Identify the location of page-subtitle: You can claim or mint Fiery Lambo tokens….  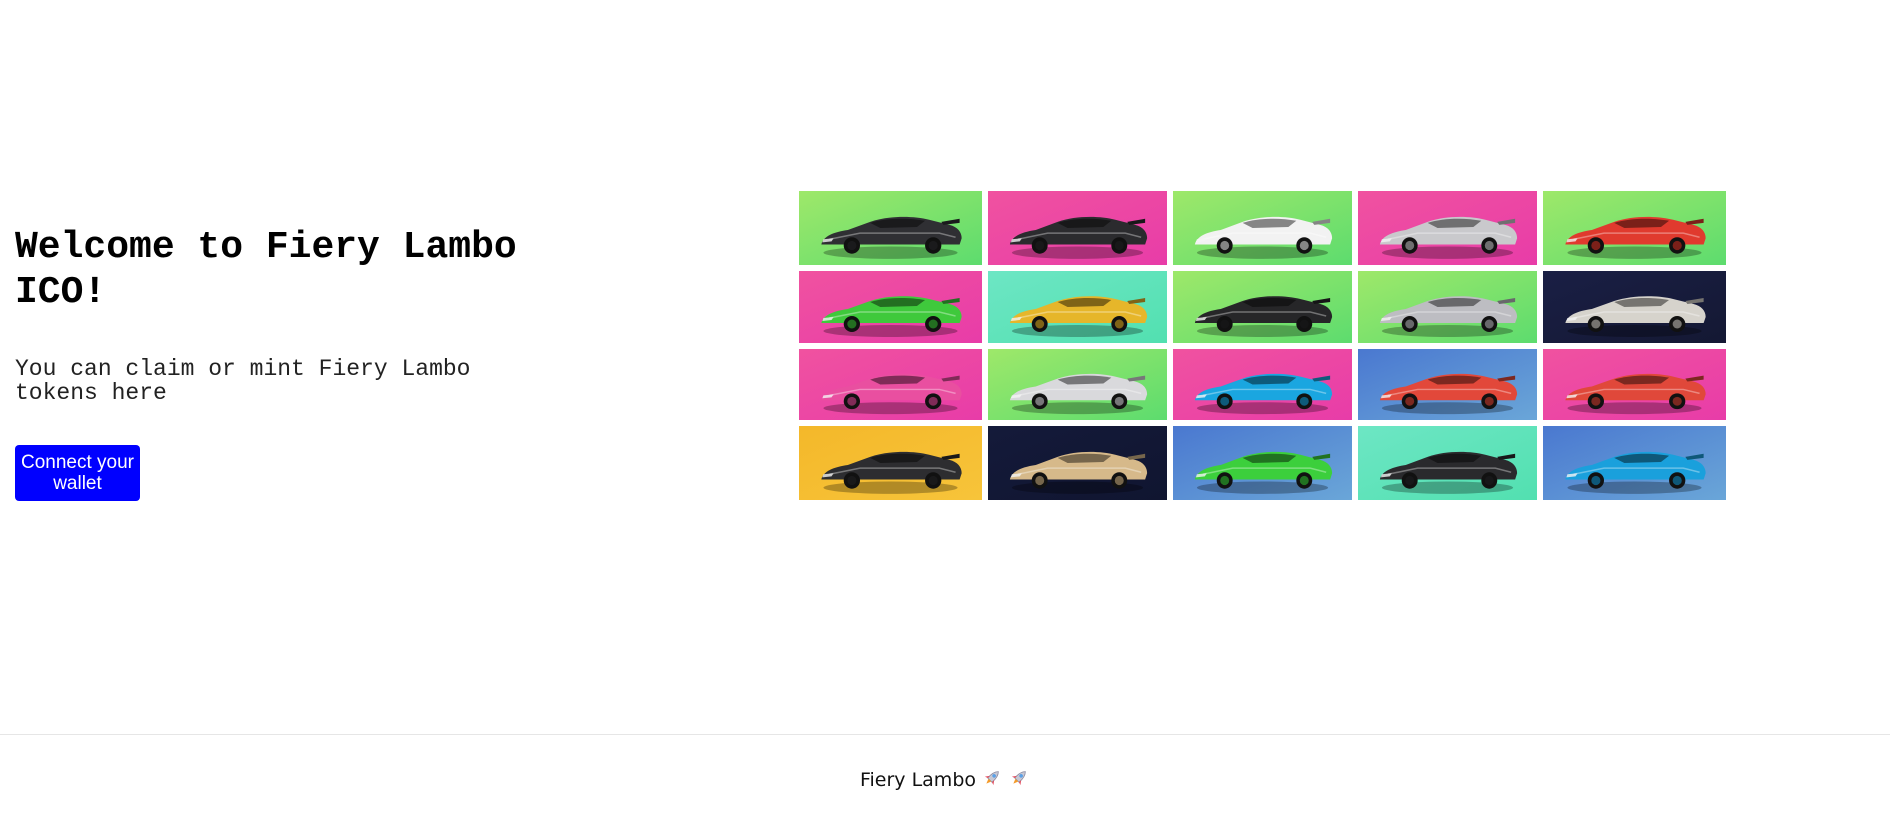
(243, 381).